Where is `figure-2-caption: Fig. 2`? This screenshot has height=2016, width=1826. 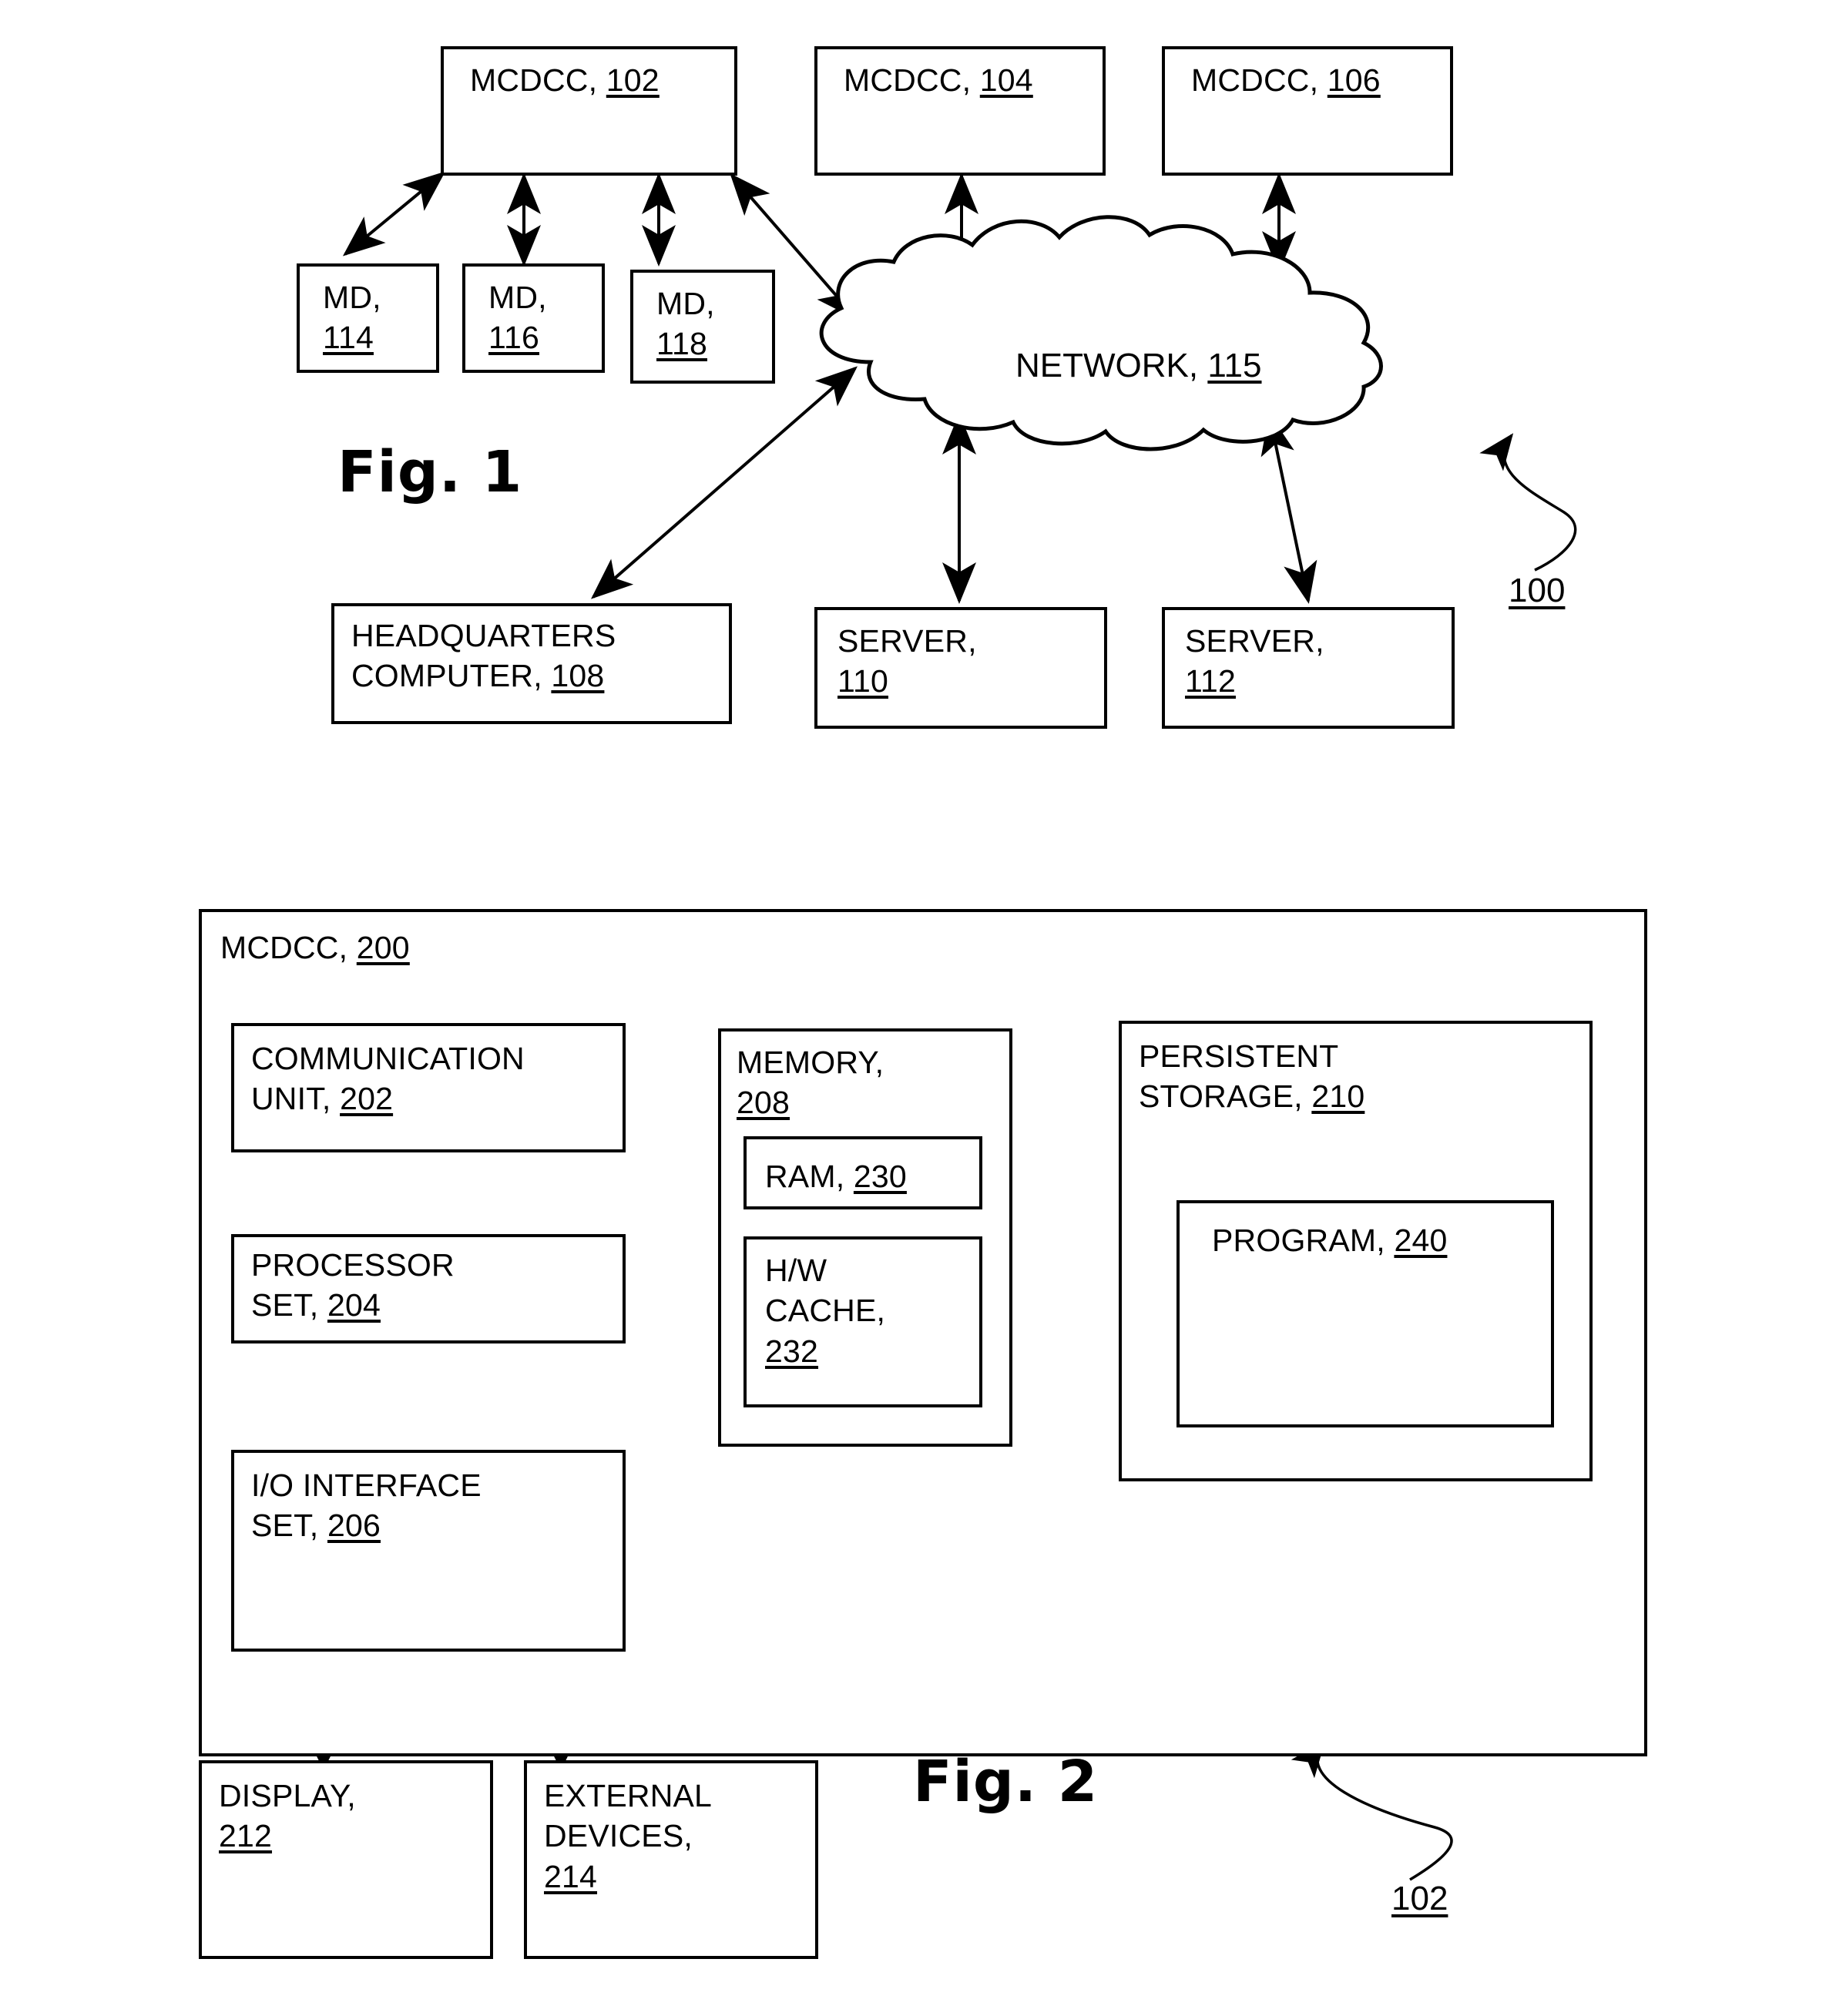
figure-2-caption: Fig. 2 is located at coordinates (1006, 1782).